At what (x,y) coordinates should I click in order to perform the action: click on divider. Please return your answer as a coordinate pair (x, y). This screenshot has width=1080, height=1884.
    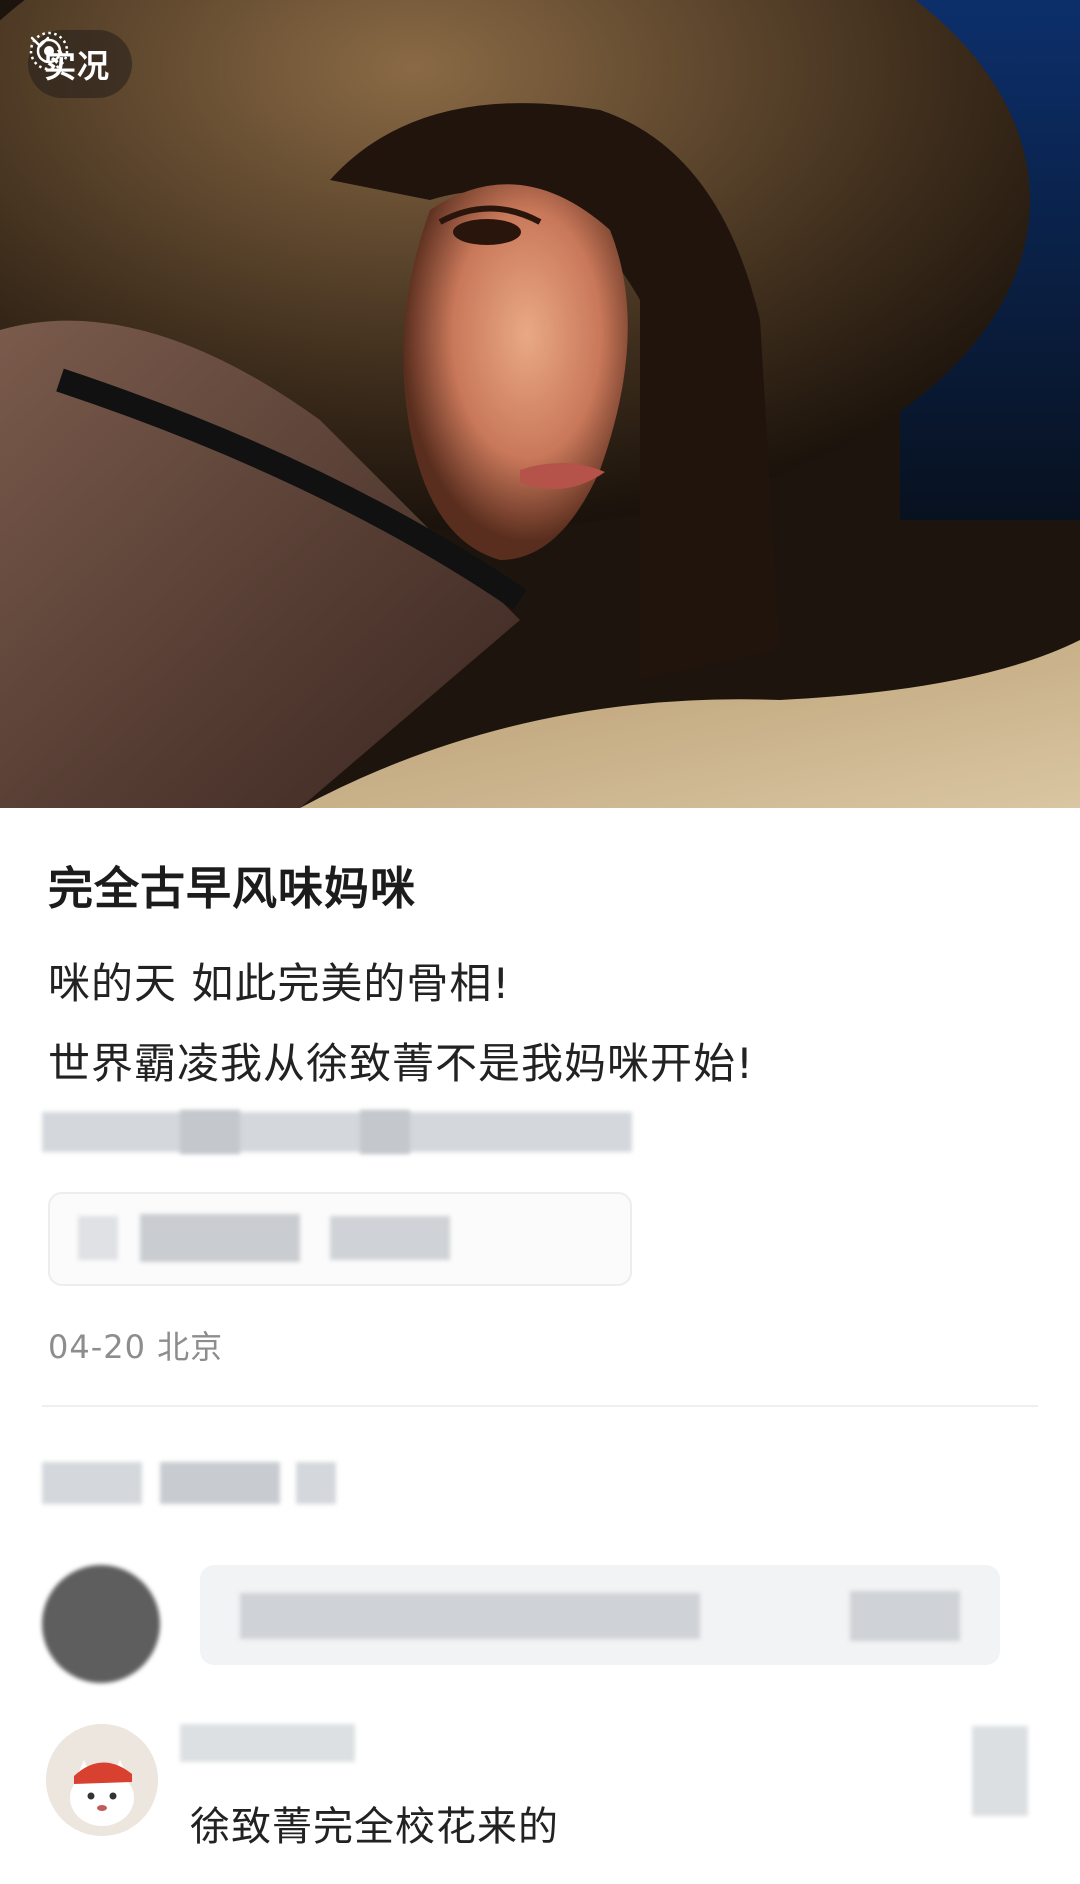
    Looking at the image, I should click on (540, 1406).